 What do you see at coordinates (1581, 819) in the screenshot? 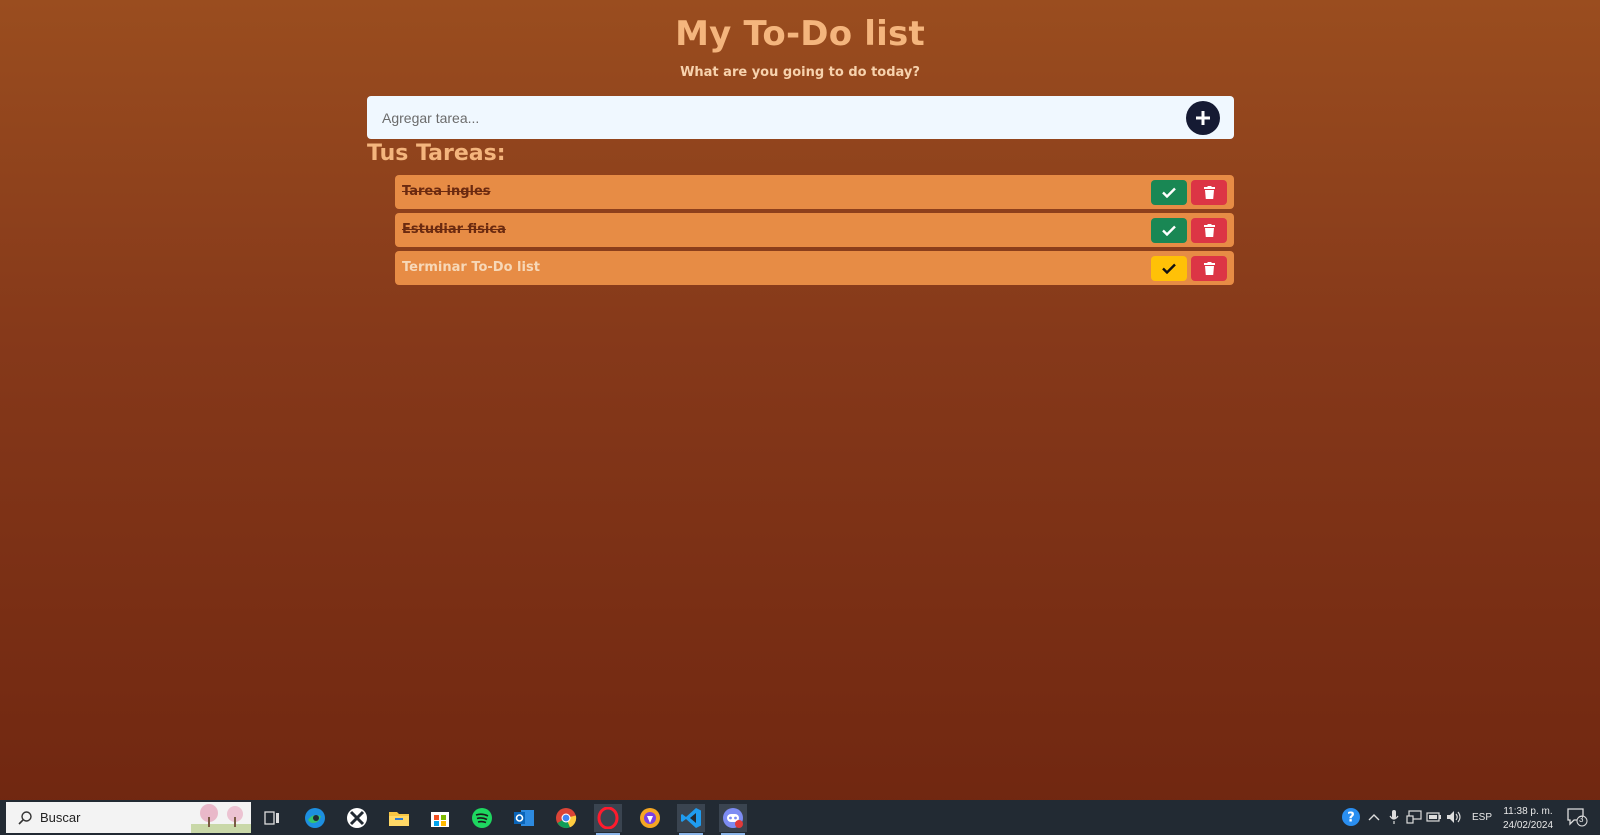
I see `notifications-count: 3` at bounding box center [1581, 819].